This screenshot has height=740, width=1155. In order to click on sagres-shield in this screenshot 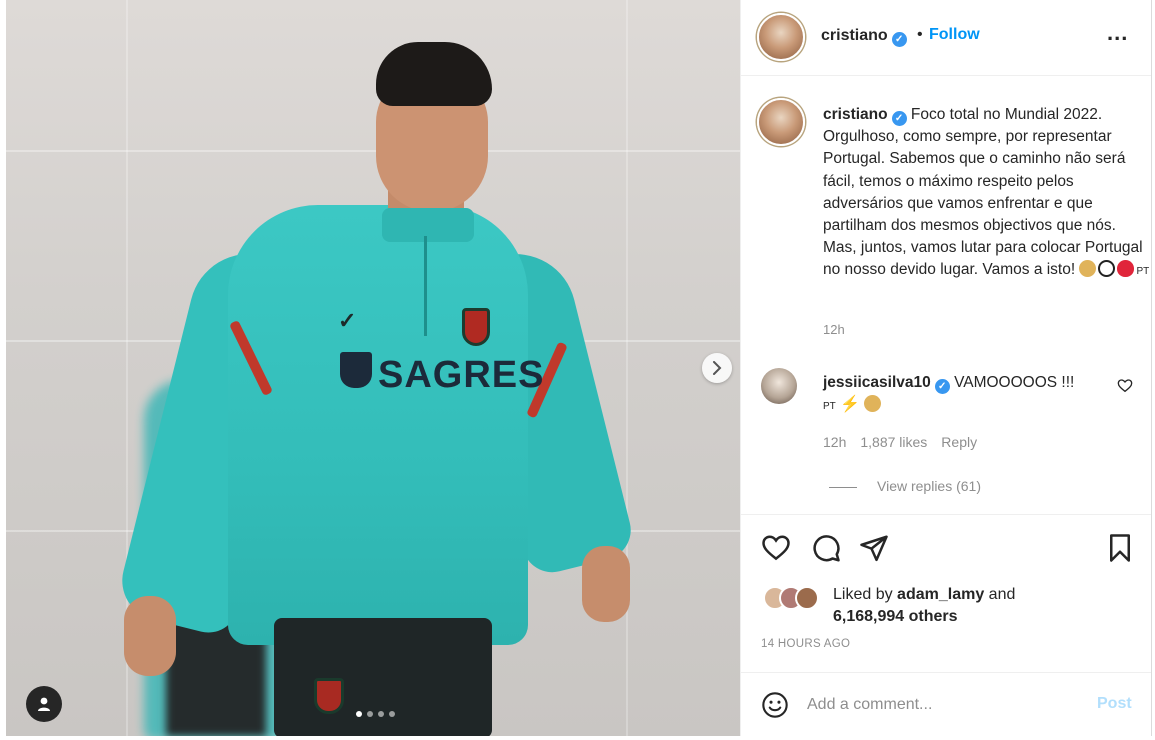, I will do `click(356, 370)`.